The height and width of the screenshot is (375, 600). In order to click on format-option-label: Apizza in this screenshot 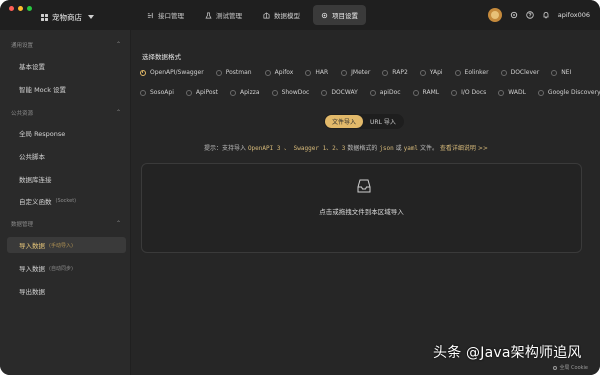, I will do `click(250, 92)`.